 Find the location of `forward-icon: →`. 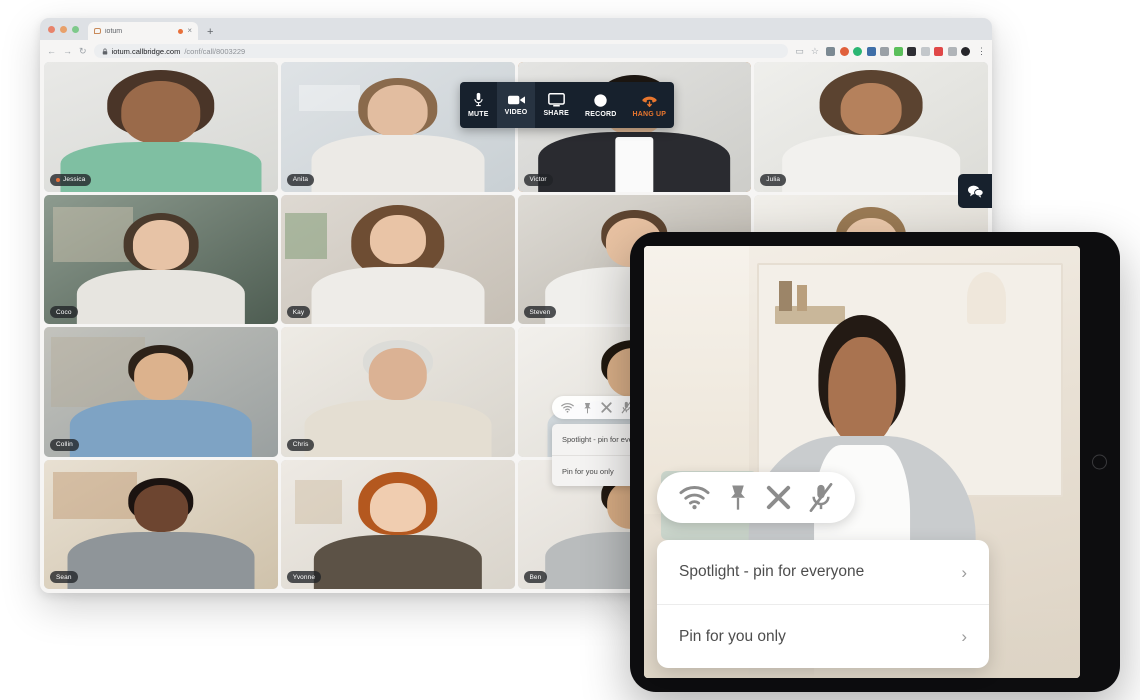

forward-icon: → is located at coordinates (67, 51).